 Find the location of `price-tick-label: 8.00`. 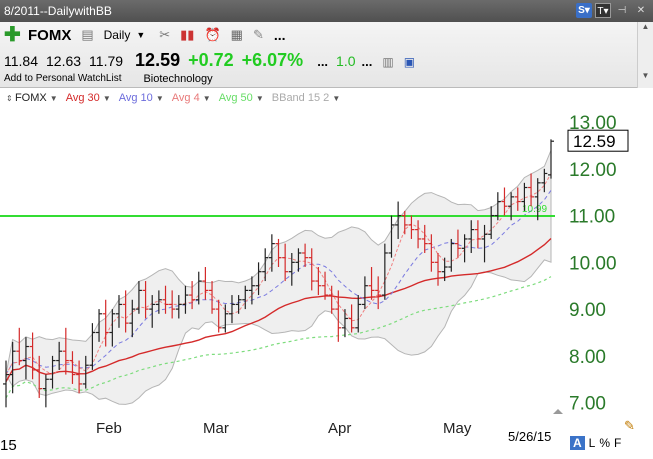

price-tick-label: 8.00 is located at coordinates (587, 357).